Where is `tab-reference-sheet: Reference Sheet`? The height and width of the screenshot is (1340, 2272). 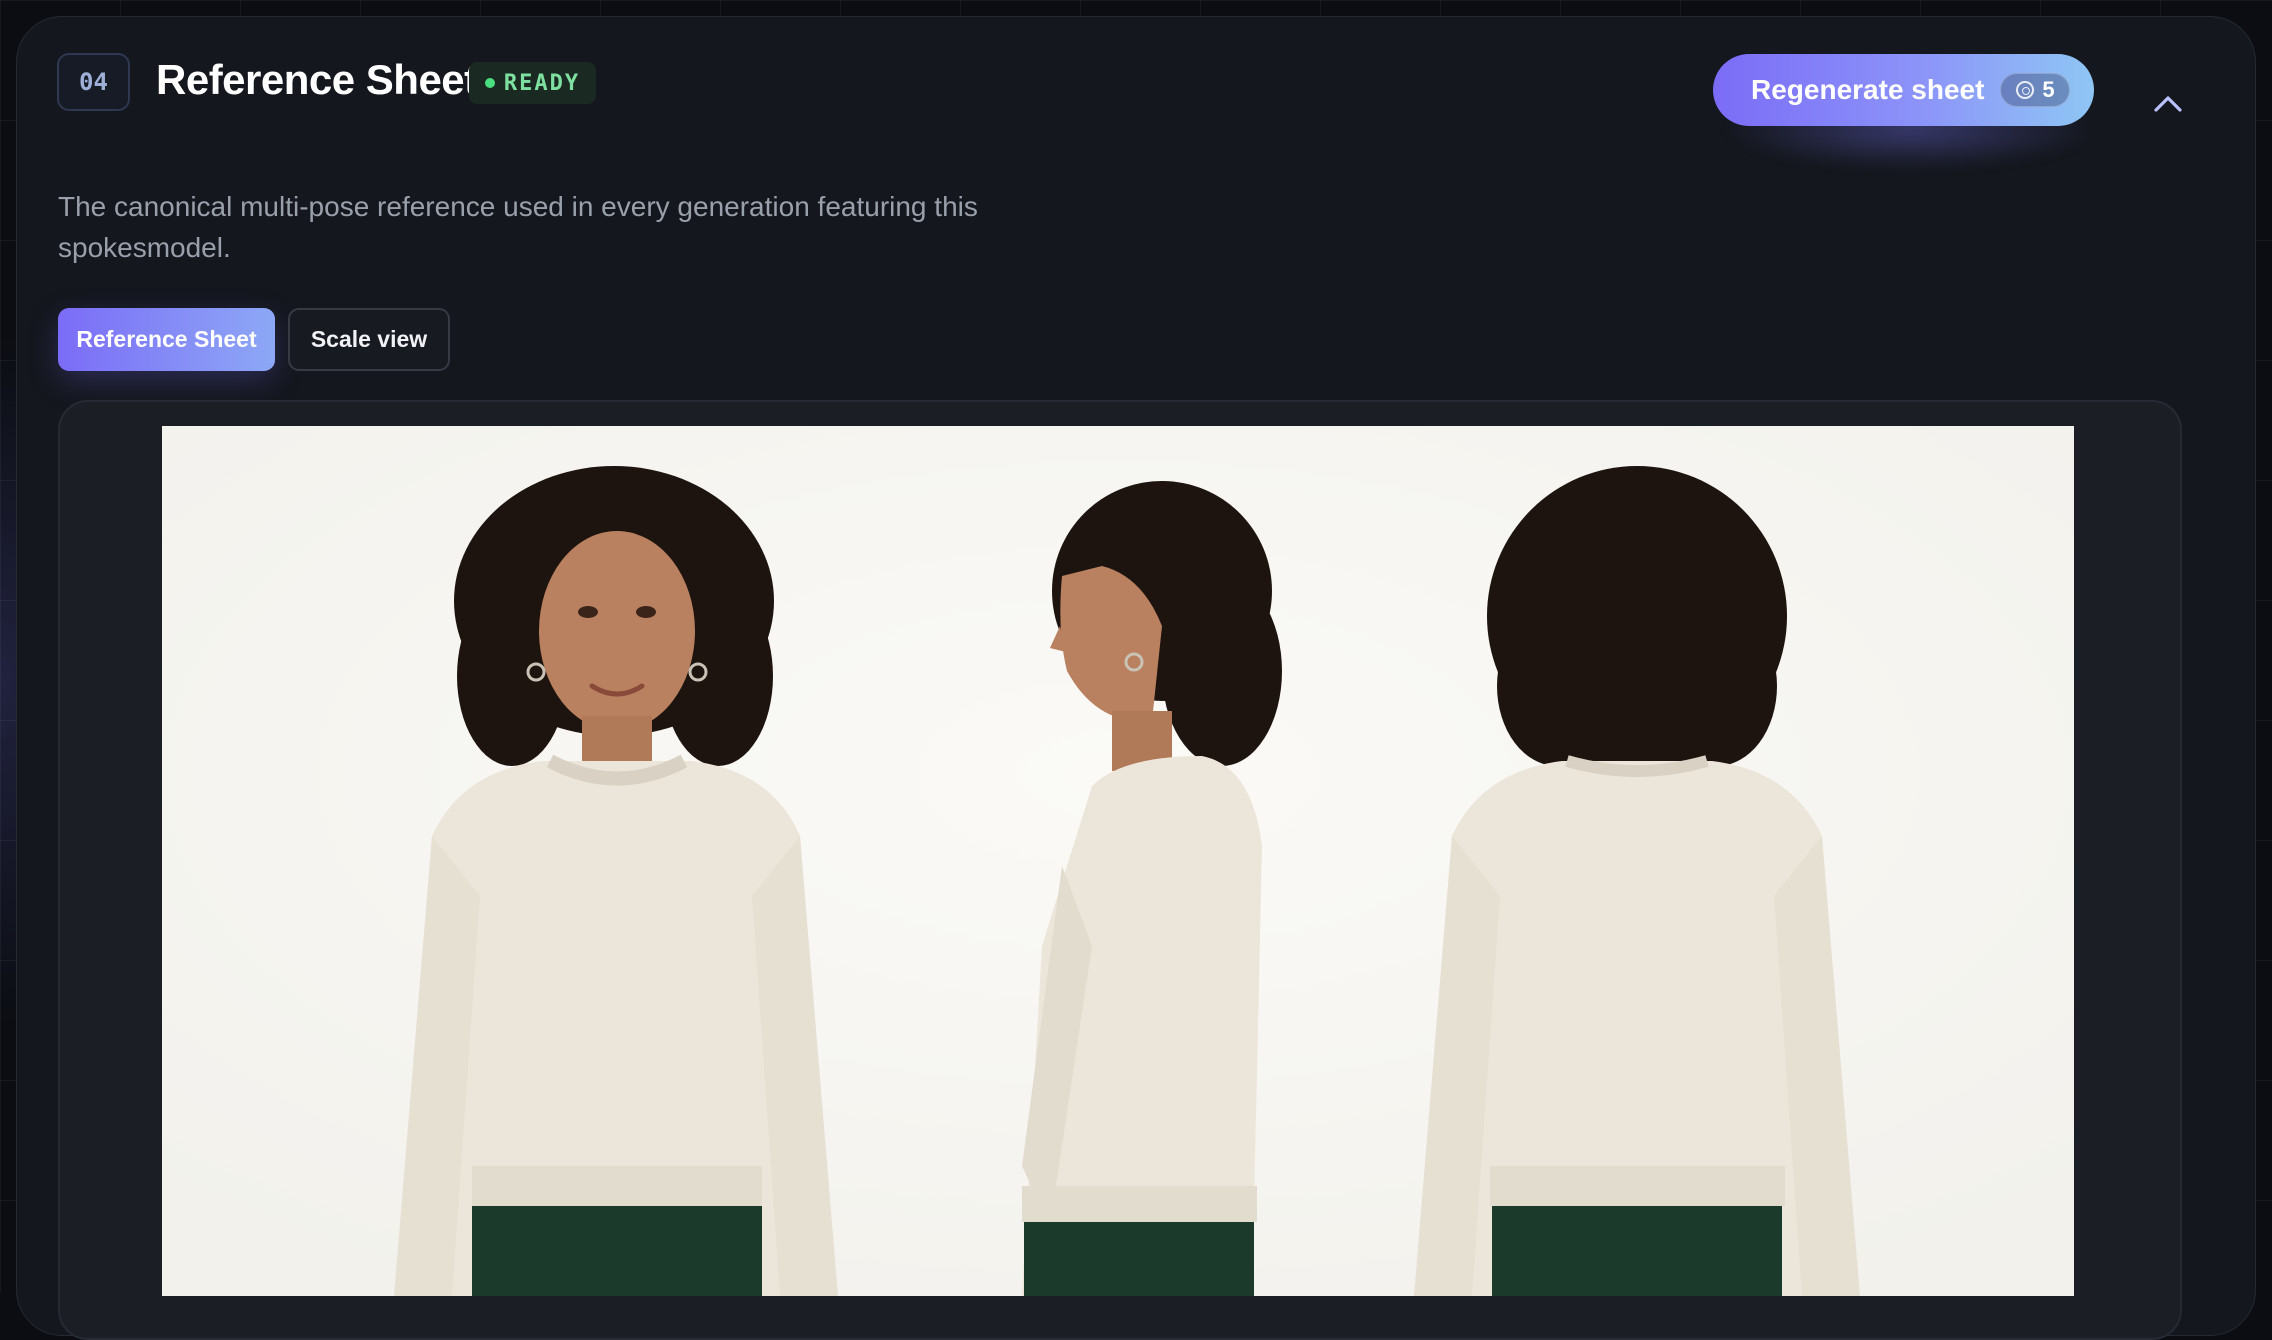
tab-reference-sheet: Reference Sheet is located at coordinates (166, 339).